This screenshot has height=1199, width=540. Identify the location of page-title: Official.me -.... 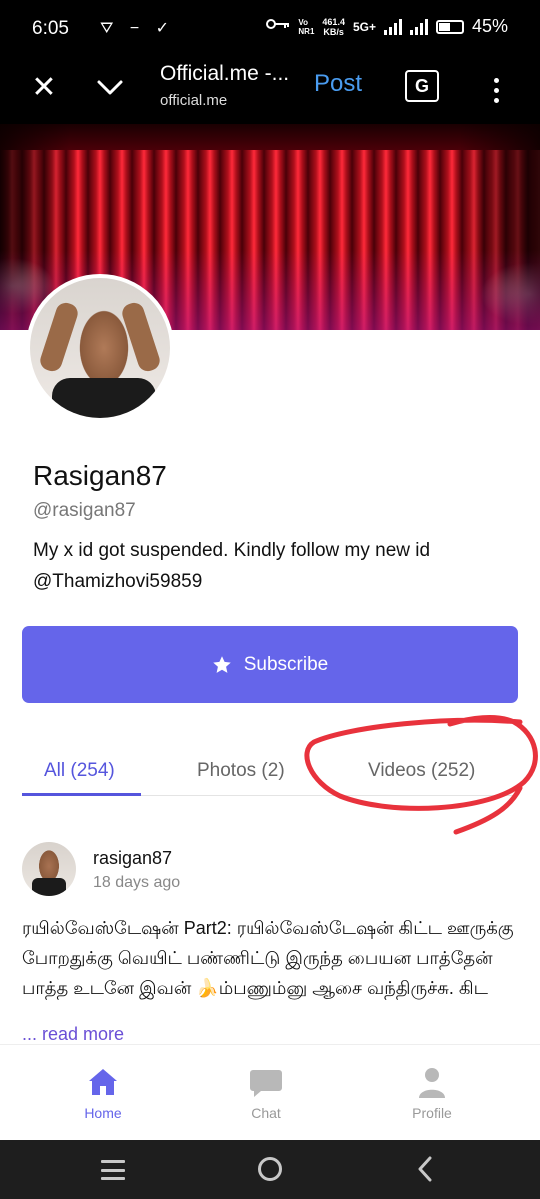
(225, 73).